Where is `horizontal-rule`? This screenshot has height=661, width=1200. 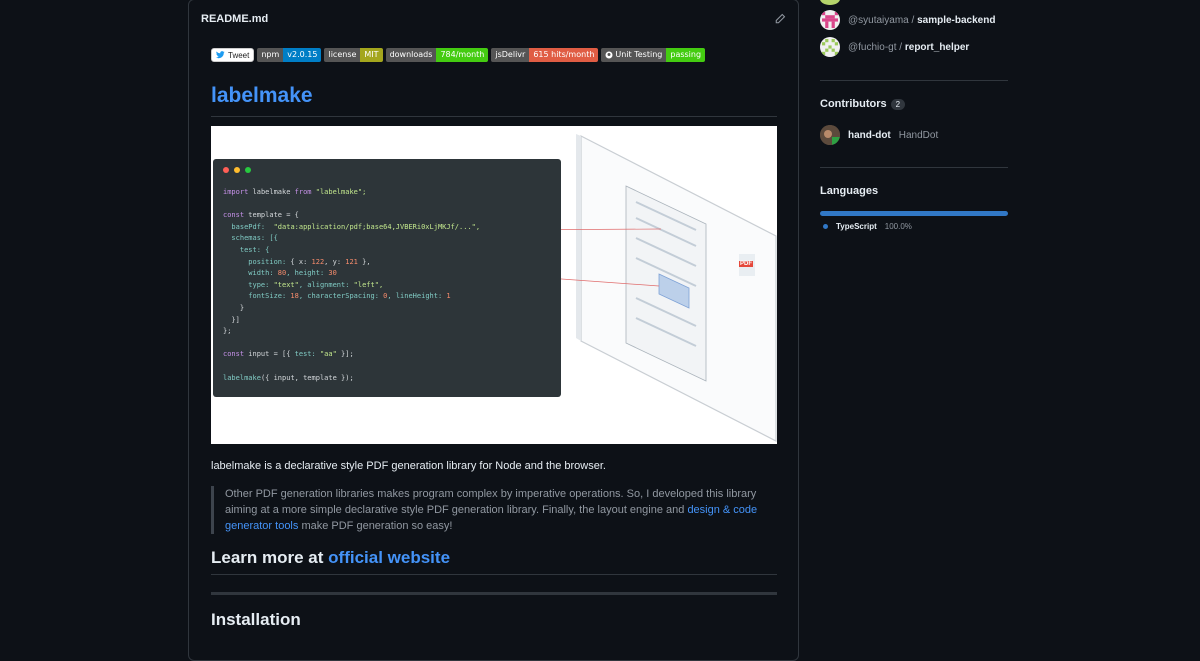
horizontal-rule is located at coordinates (494, 593).